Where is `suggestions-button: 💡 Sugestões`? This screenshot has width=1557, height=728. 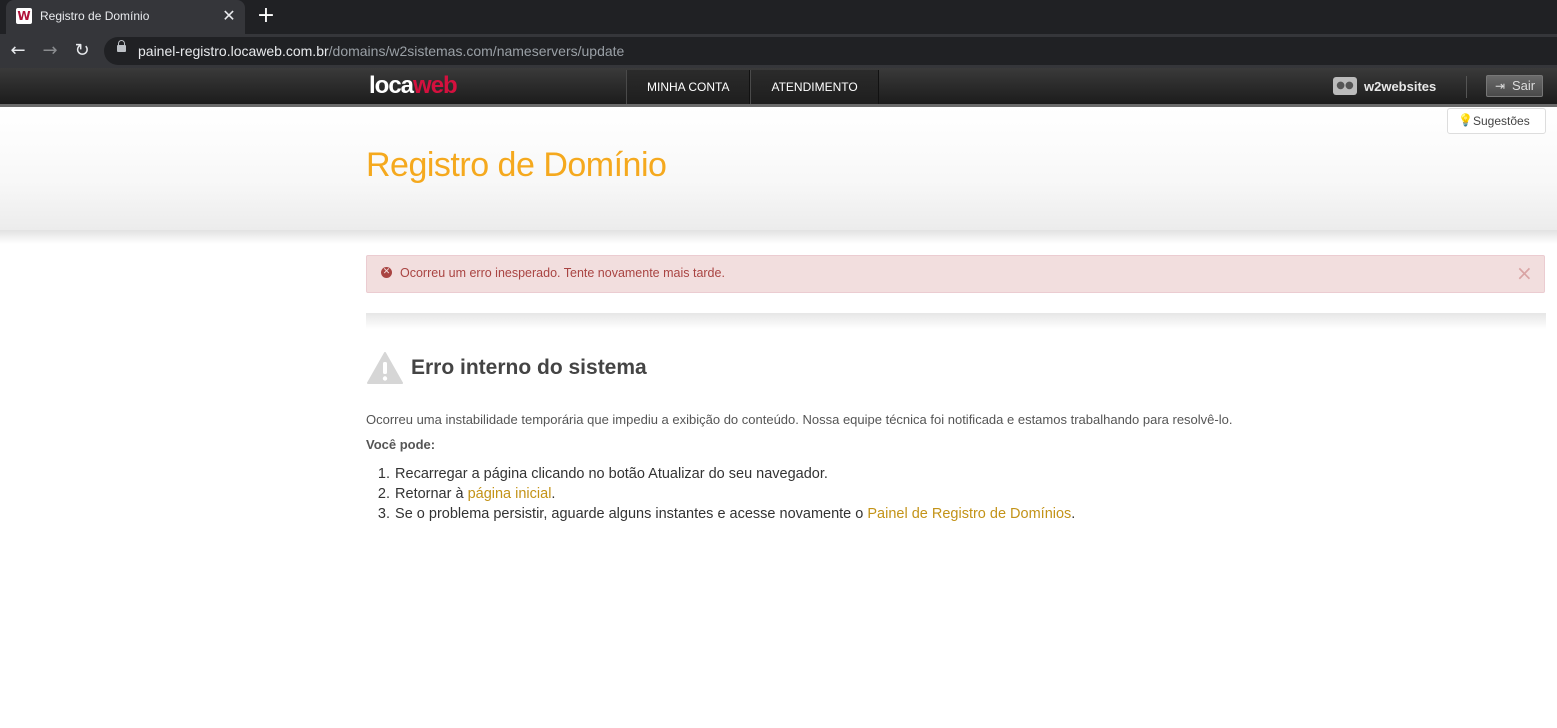
suggestions-button: 💡 Sugestões is located at coordinates (1496, 121).